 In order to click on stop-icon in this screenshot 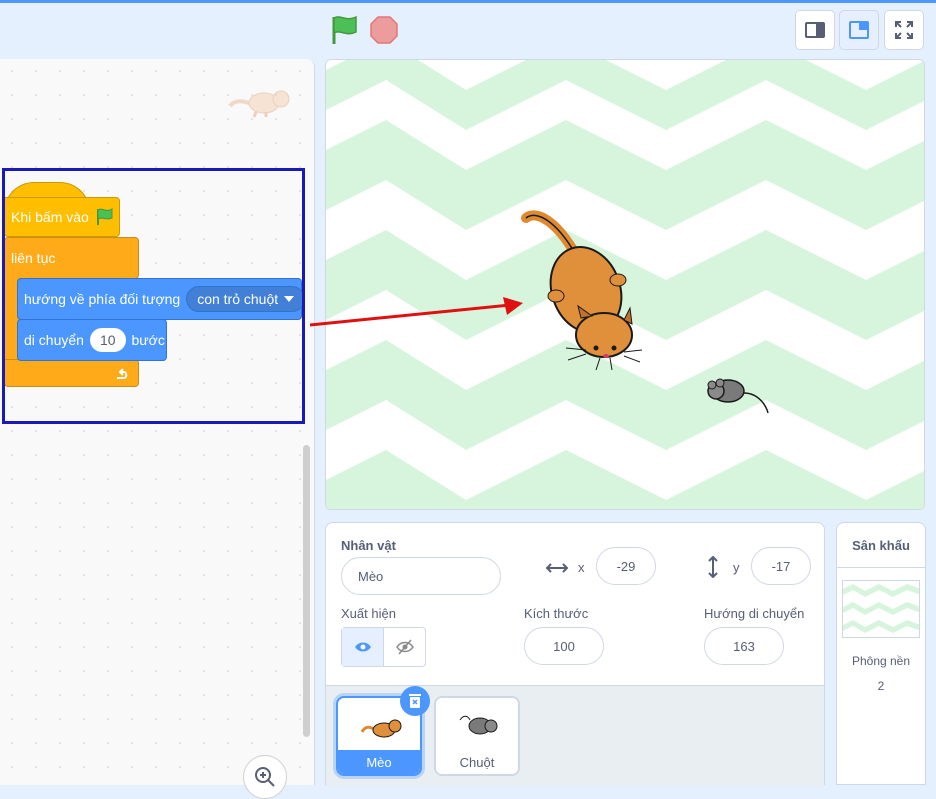, I will do `click(384, 30)`.